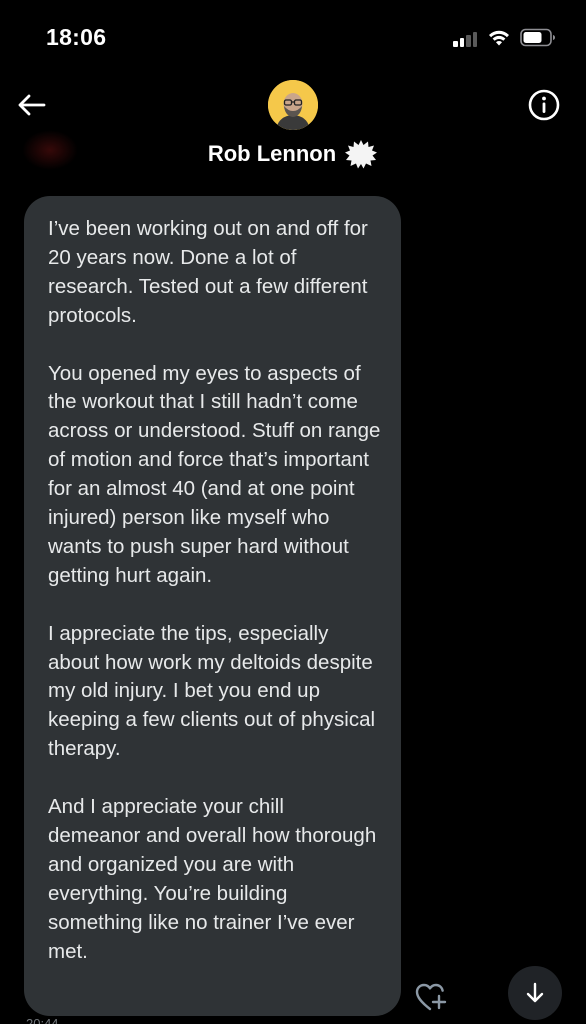 The width and height of the screenshot is (586, 1024). I want to click on wifi-icon, so click(499, 38).